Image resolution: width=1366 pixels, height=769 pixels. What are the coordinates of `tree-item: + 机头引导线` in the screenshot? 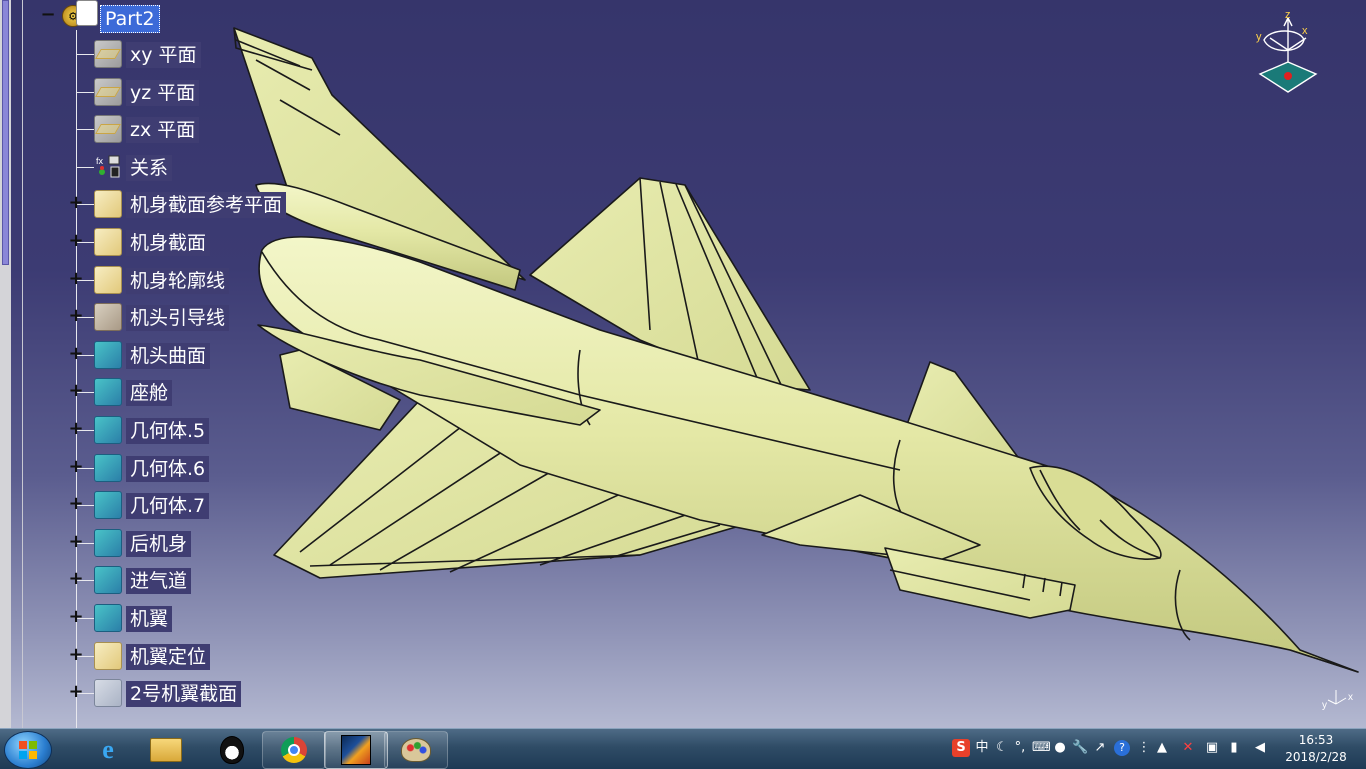 It's located at (160, 318).